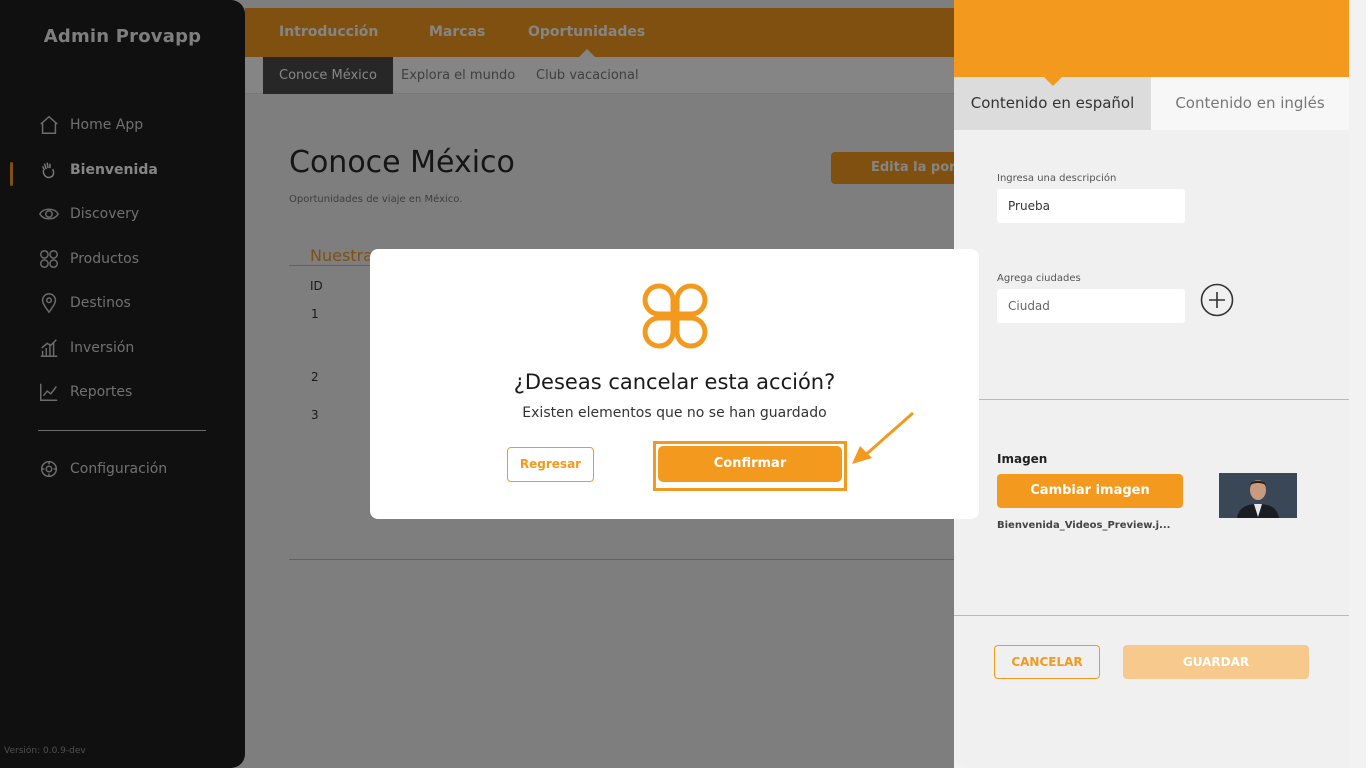 Image resolution: width=1366 pixels, height=768 pixels. I want to click on dialog-title: ¿Deseas cancelar esta acción?, so click(674, 382).